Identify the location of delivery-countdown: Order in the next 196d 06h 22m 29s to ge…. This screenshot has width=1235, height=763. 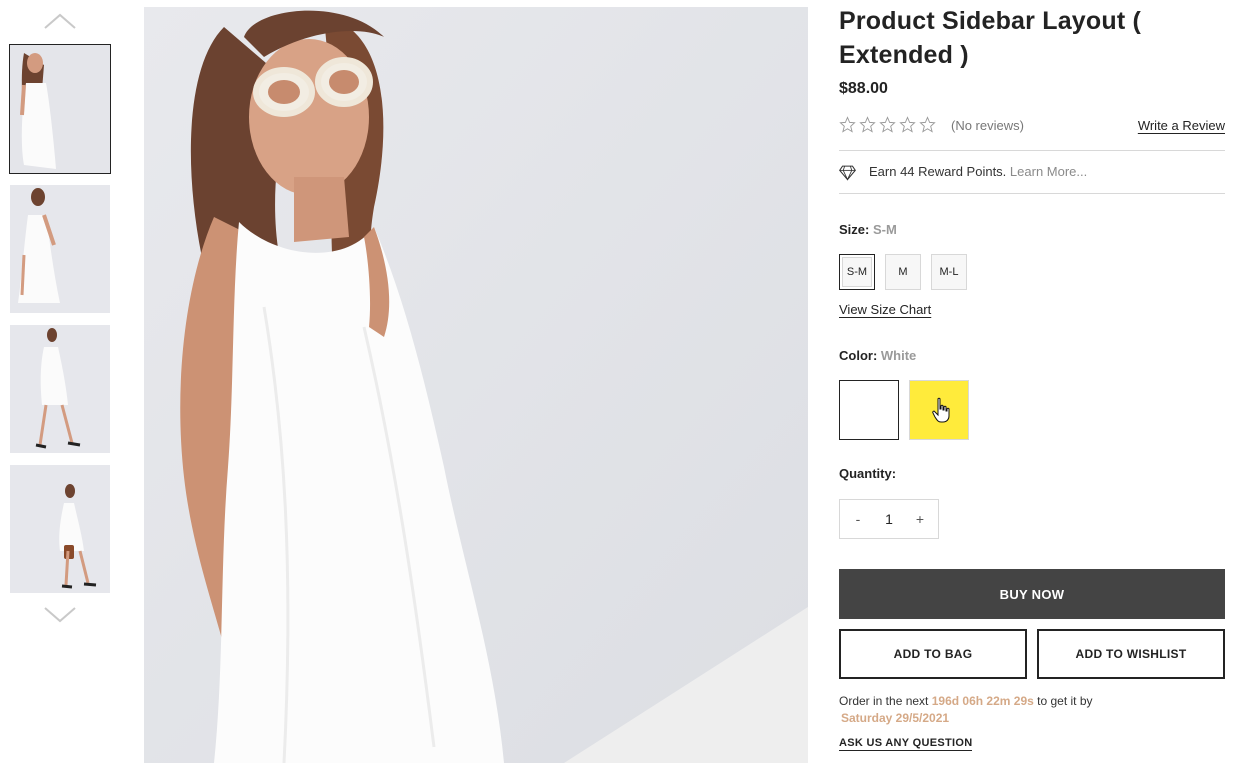
(1032, 710).